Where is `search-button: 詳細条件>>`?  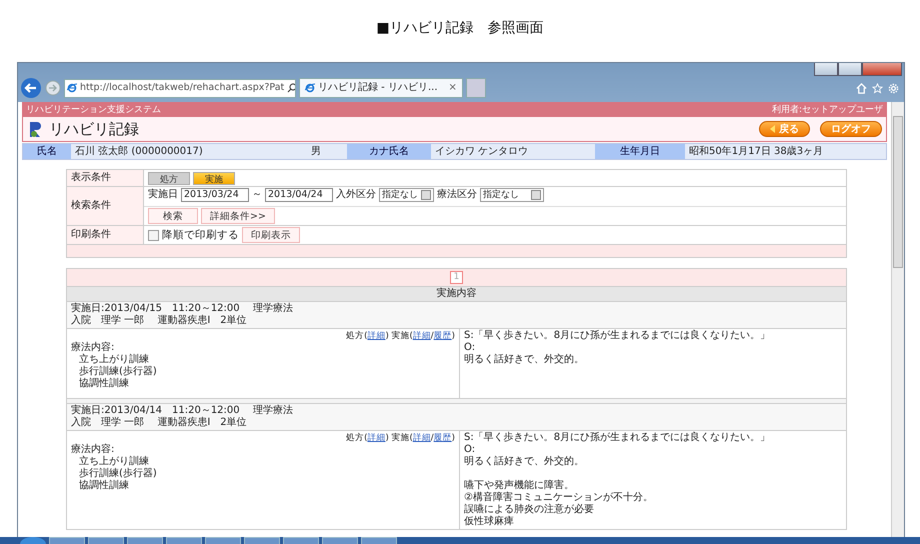
search-button: 詳細条件>> is located at coordinates (238, 216).